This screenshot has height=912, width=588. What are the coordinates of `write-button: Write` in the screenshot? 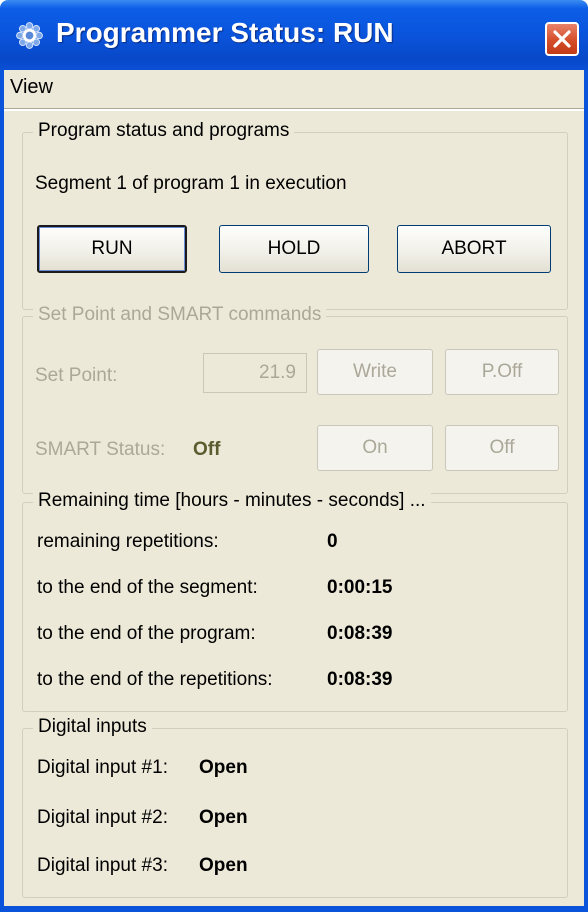 It's located at (375, 372).